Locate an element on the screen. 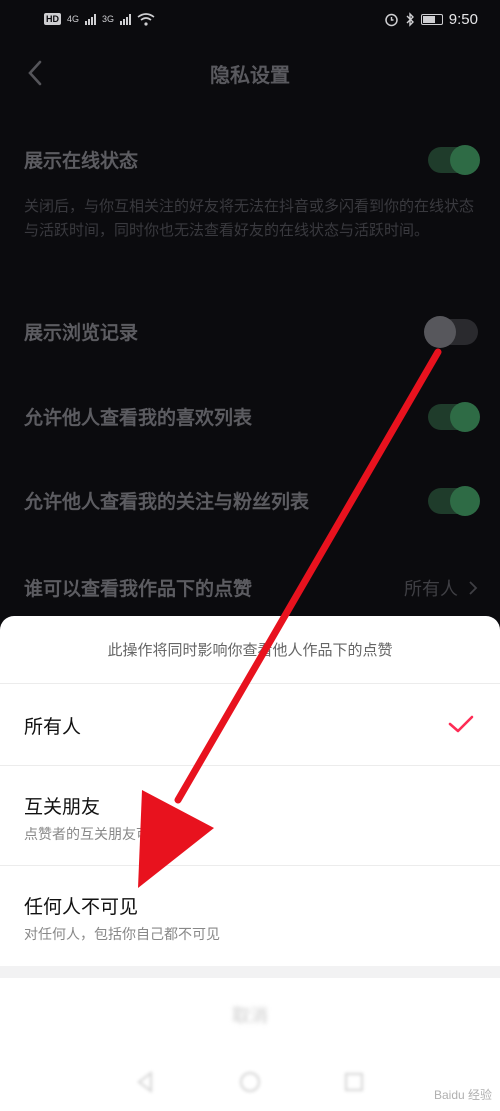  sheet-divider is located at coordinates (250, 972).